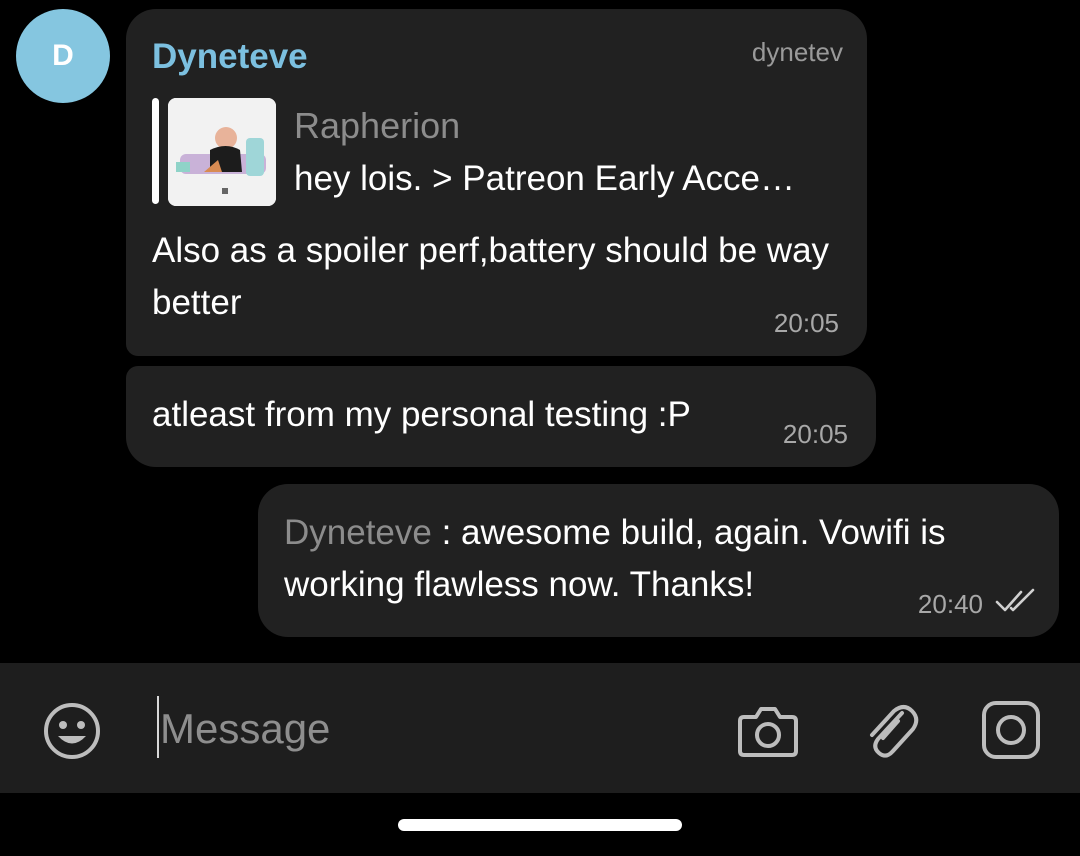 This screenshot has width=1080, height=856. What do you see at coordinates (377, 125) in the screenshot?
I see `reply-sender-name: Rapherion` at bounding box center [377, 125].